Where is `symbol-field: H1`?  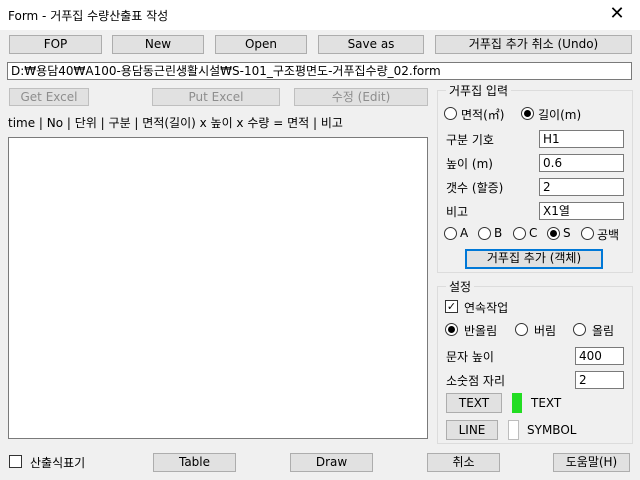
symbol-field: H1 is located at coordinates (581, 139).